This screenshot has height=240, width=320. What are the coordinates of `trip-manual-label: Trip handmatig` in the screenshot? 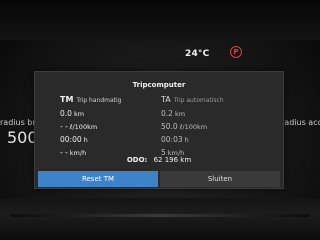 It's located at (99, 100).